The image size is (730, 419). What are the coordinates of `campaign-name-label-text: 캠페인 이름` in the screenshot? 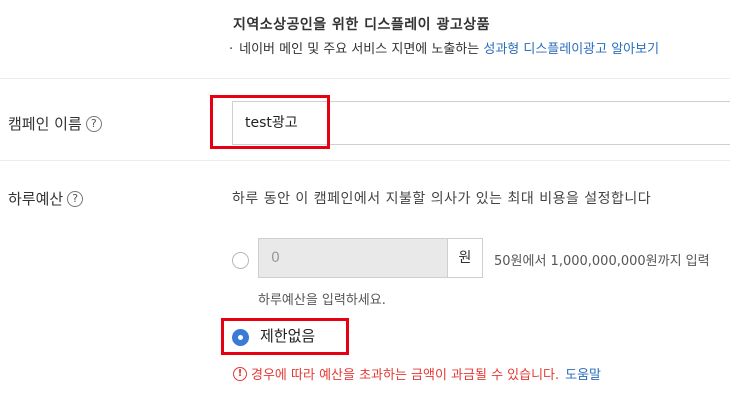 It's located at (45, 124).